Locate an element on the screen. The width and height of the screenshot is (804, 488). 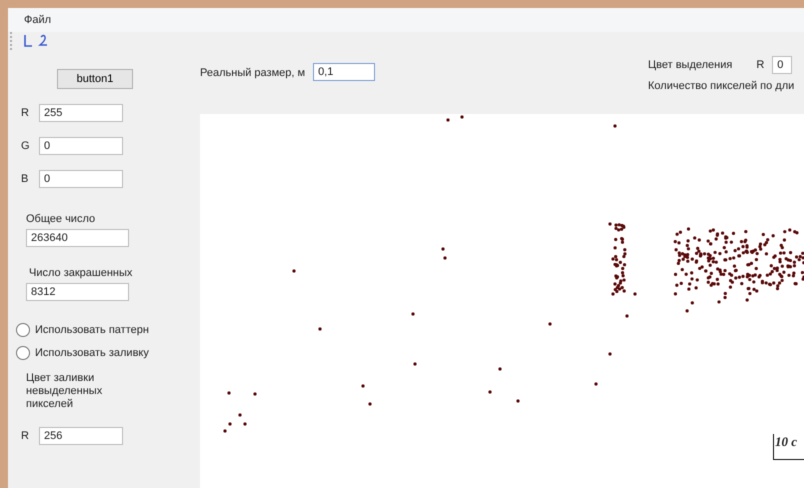
menu-item: Файл is located at coordinates (38, 20).